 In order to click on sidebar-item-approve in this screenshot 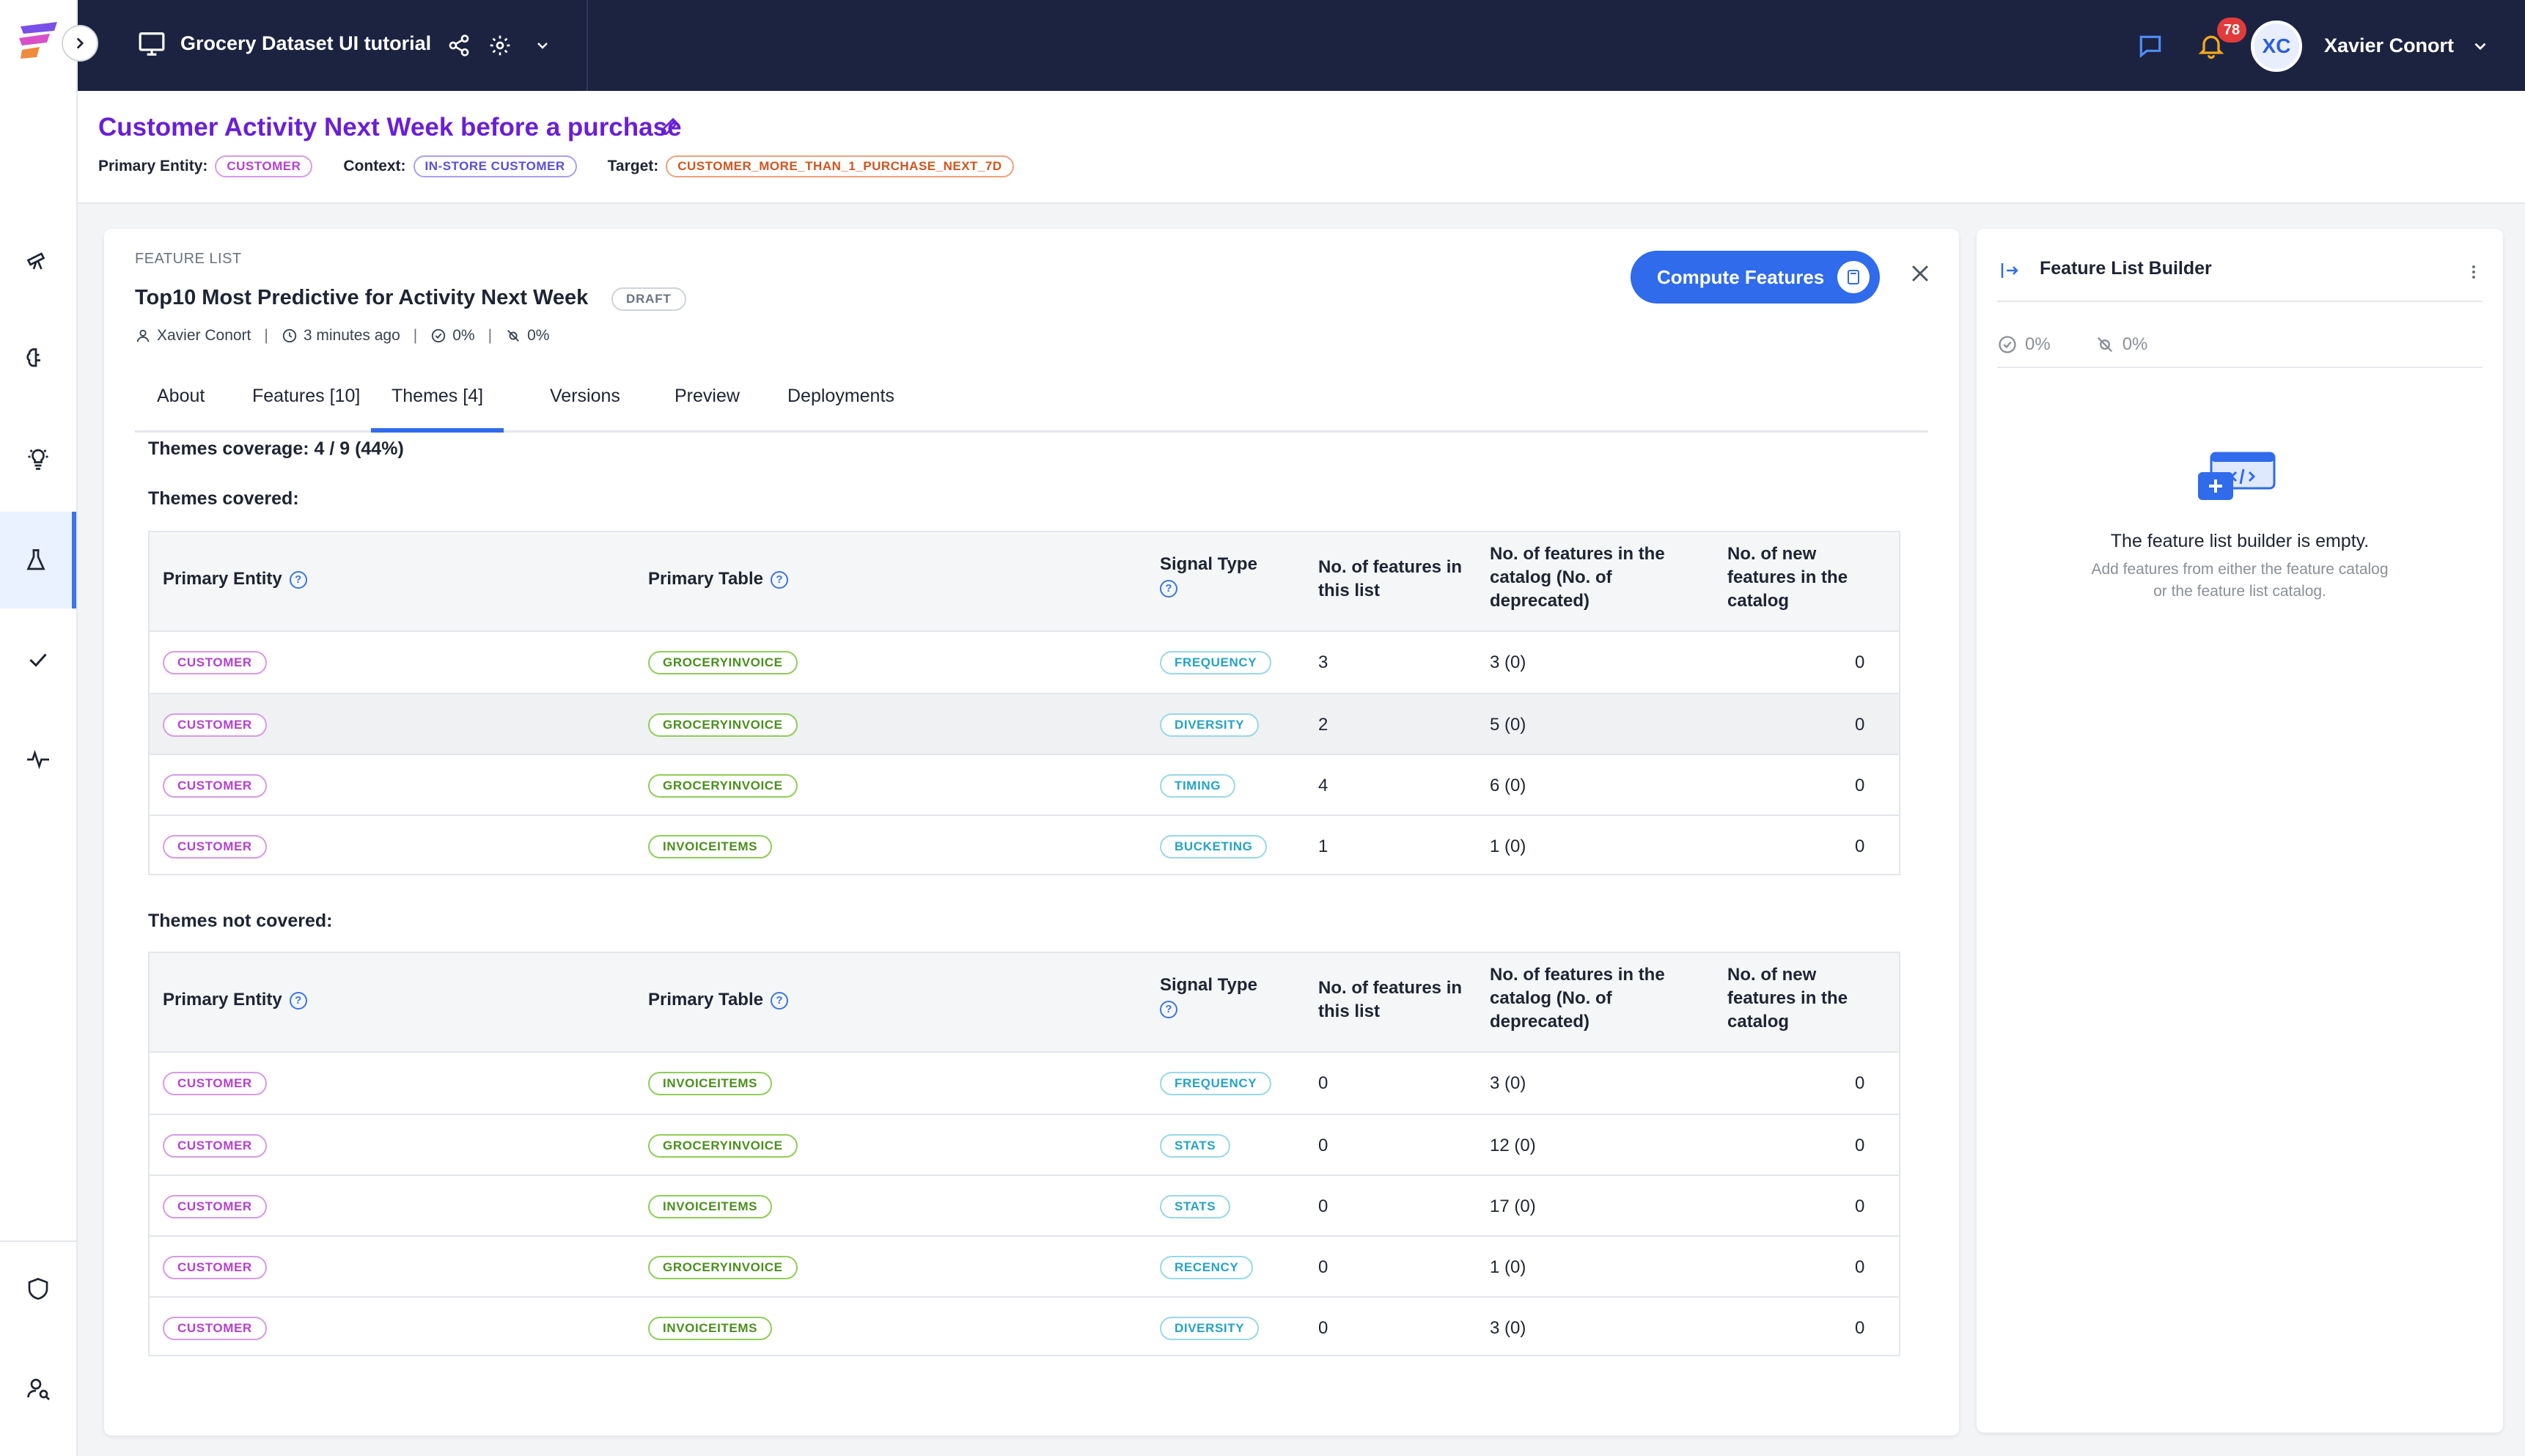, I will do `click(38, 659)`.